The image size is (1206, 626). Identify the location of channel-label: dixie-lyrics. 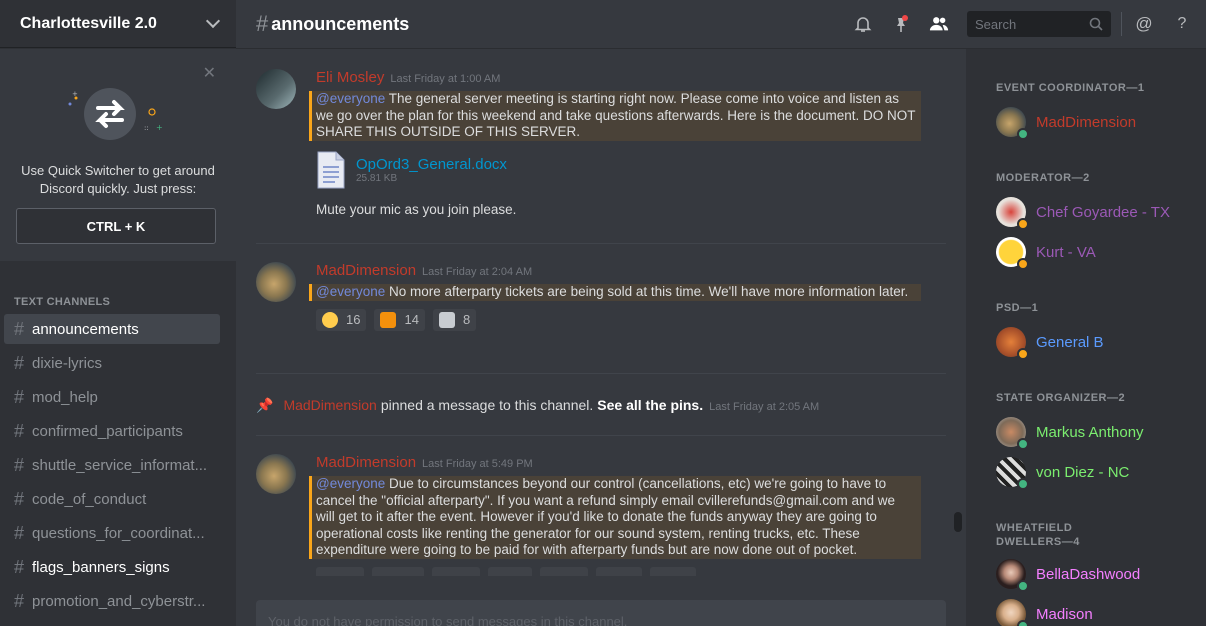
(67, 363).